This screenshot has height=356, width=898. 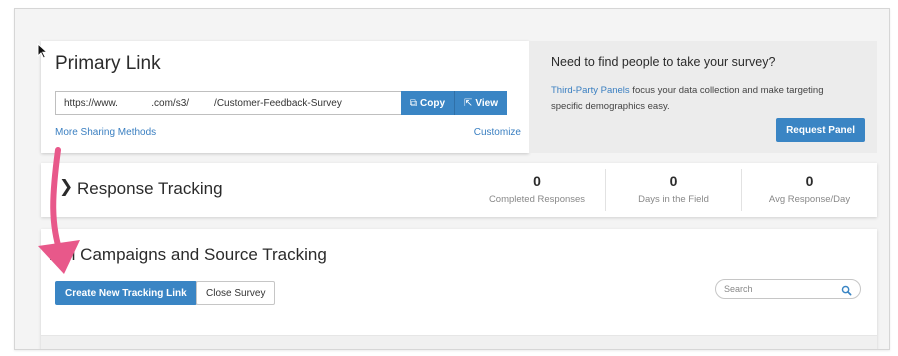 I want to click on stat-completed-responses: 0 Completed Responses, so click(x=537, y=190).